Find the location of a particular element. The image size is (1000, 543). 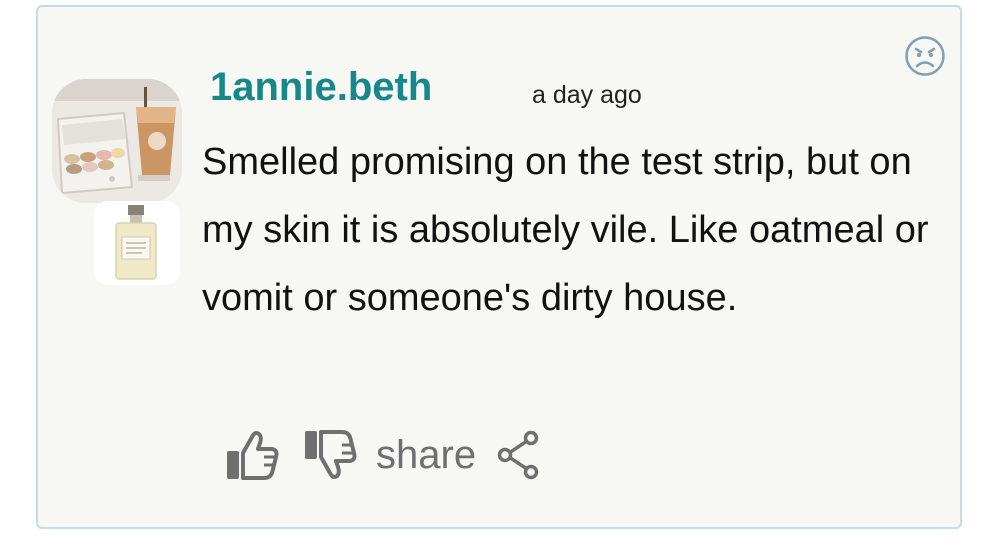

dislike-button is located at coordinates (339, 455).